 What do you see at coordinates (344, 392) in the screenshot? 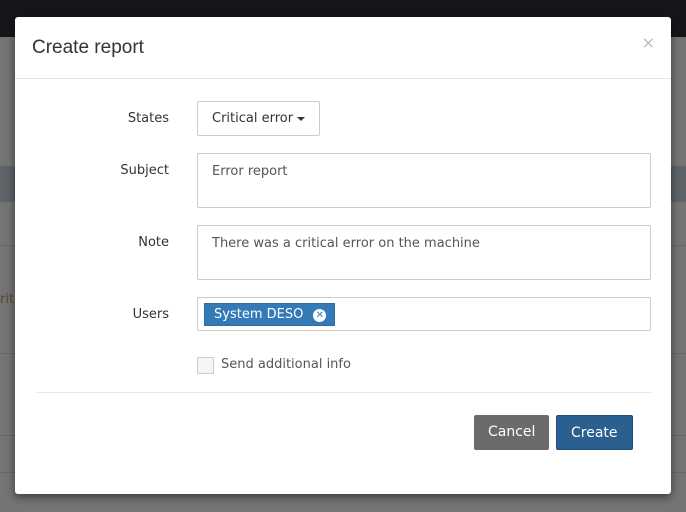
I see `footer-divider` at bounding box center [344, 392].